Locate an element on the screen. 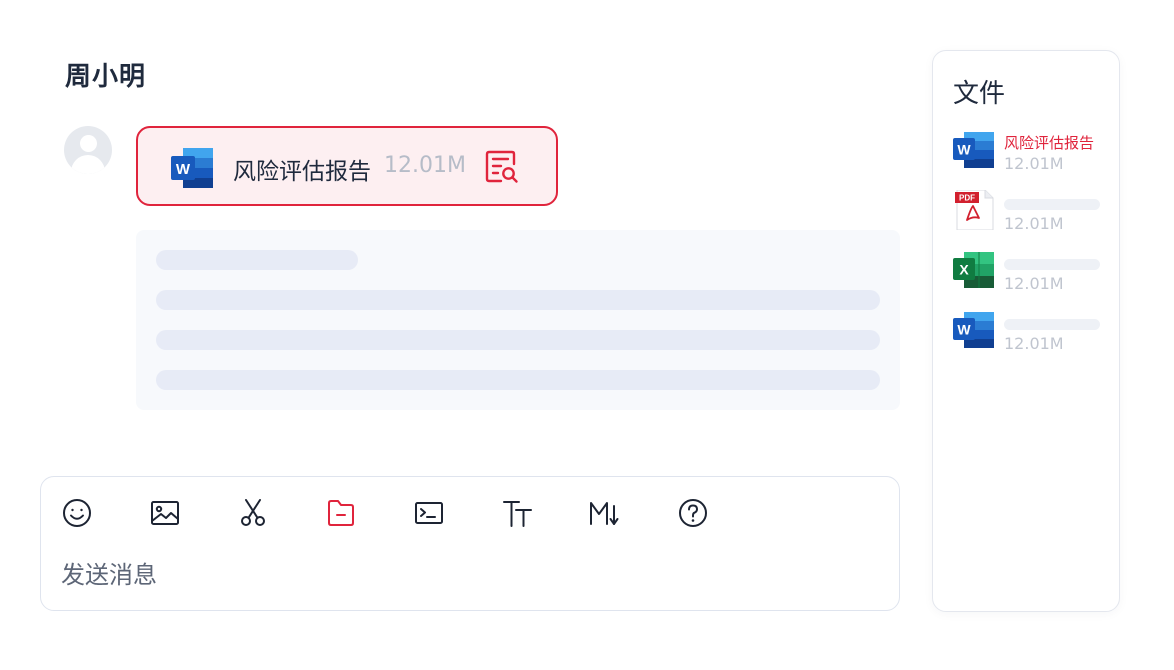  svg-text: PDF is located at coordinates (967, 198).